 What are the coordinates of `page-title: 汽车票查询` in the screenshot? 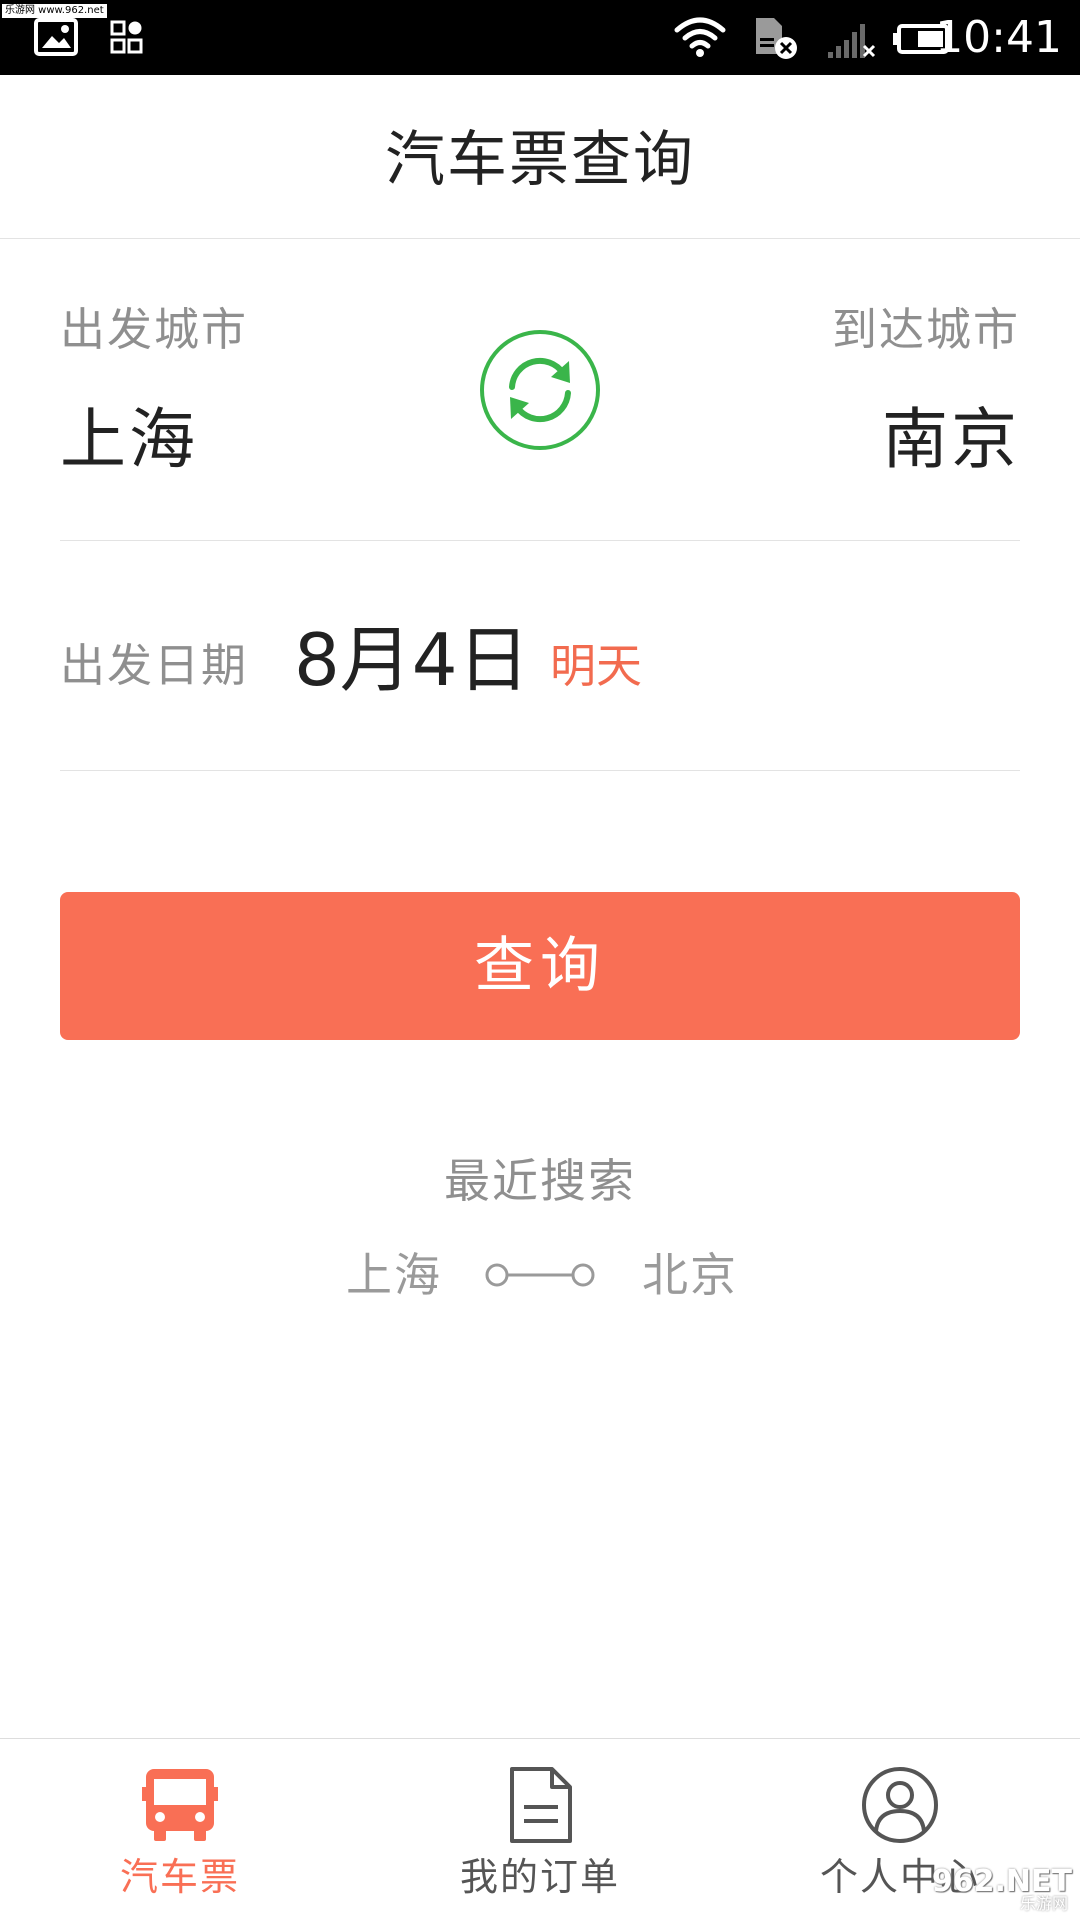 It's located at (540, 160).